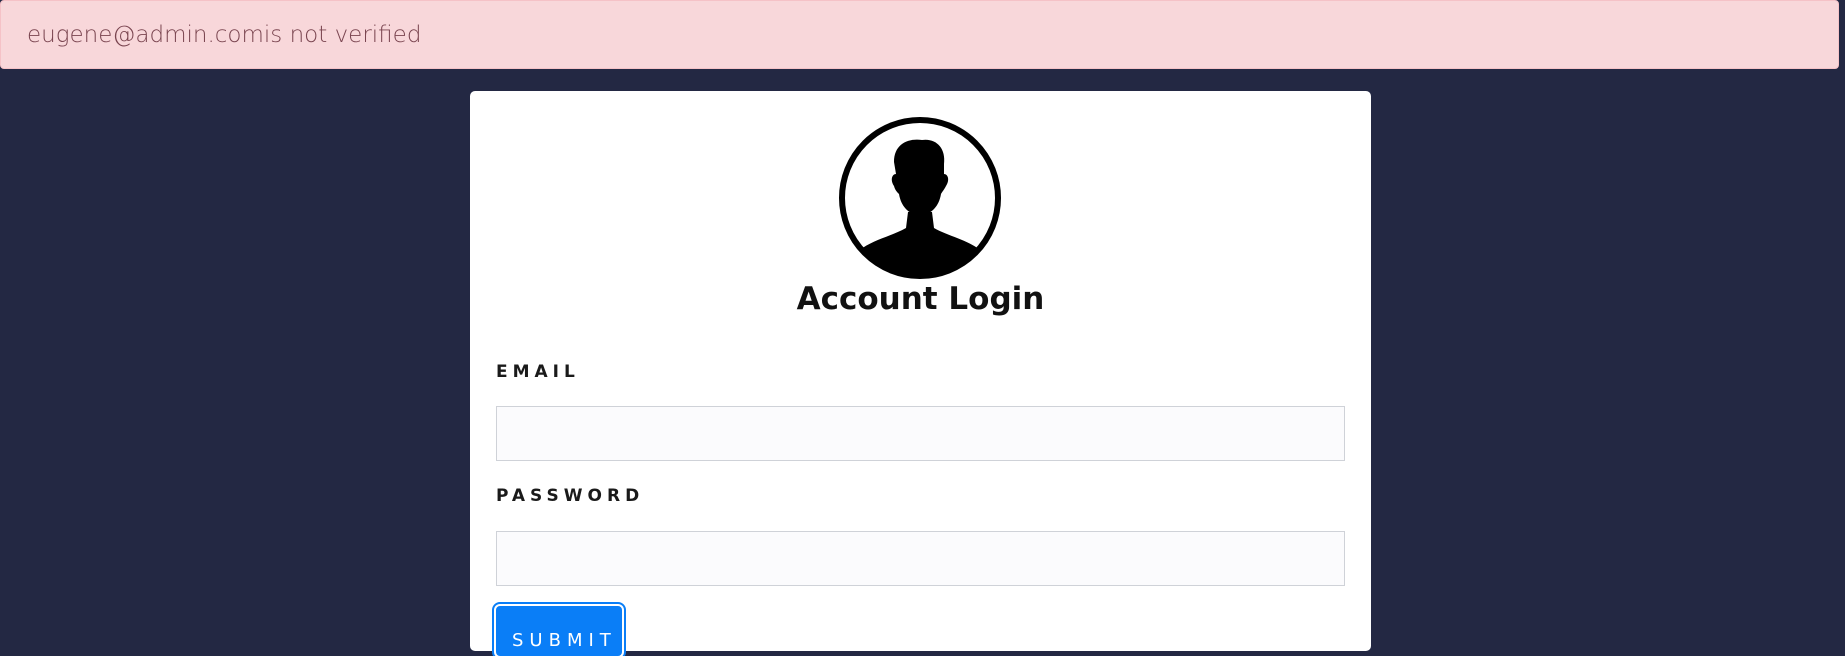 The image size is (1845, 656). Describe the element at coordinates (920, 558) in the screenshot. I see `password-field` at that location.